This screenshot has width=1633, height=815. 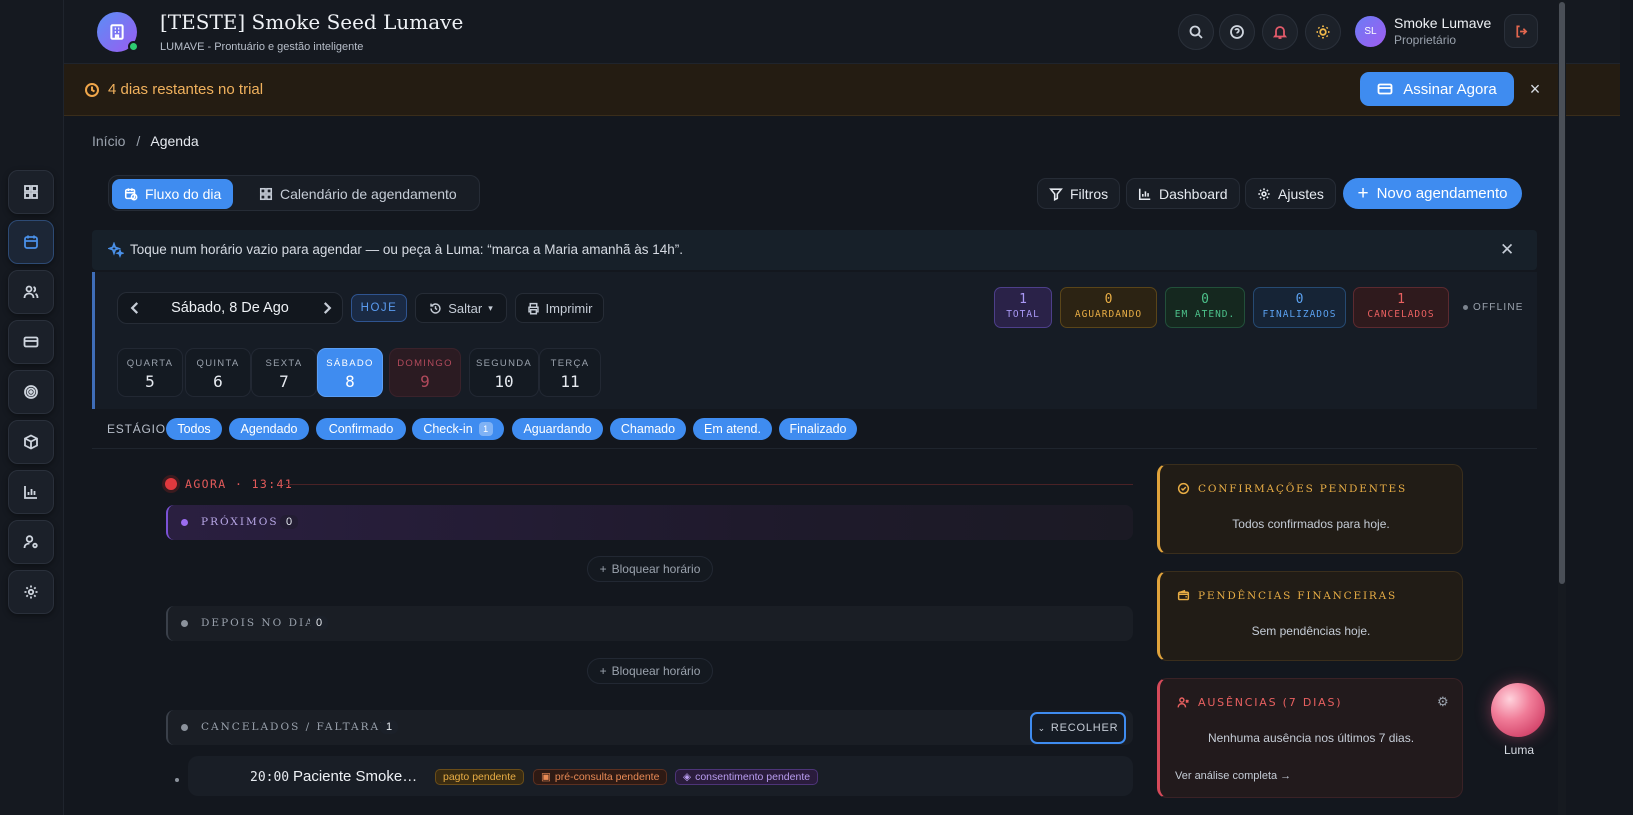 I want to click on full-analysis-link: Ver análise completa →, so click(x=1233, y=776).